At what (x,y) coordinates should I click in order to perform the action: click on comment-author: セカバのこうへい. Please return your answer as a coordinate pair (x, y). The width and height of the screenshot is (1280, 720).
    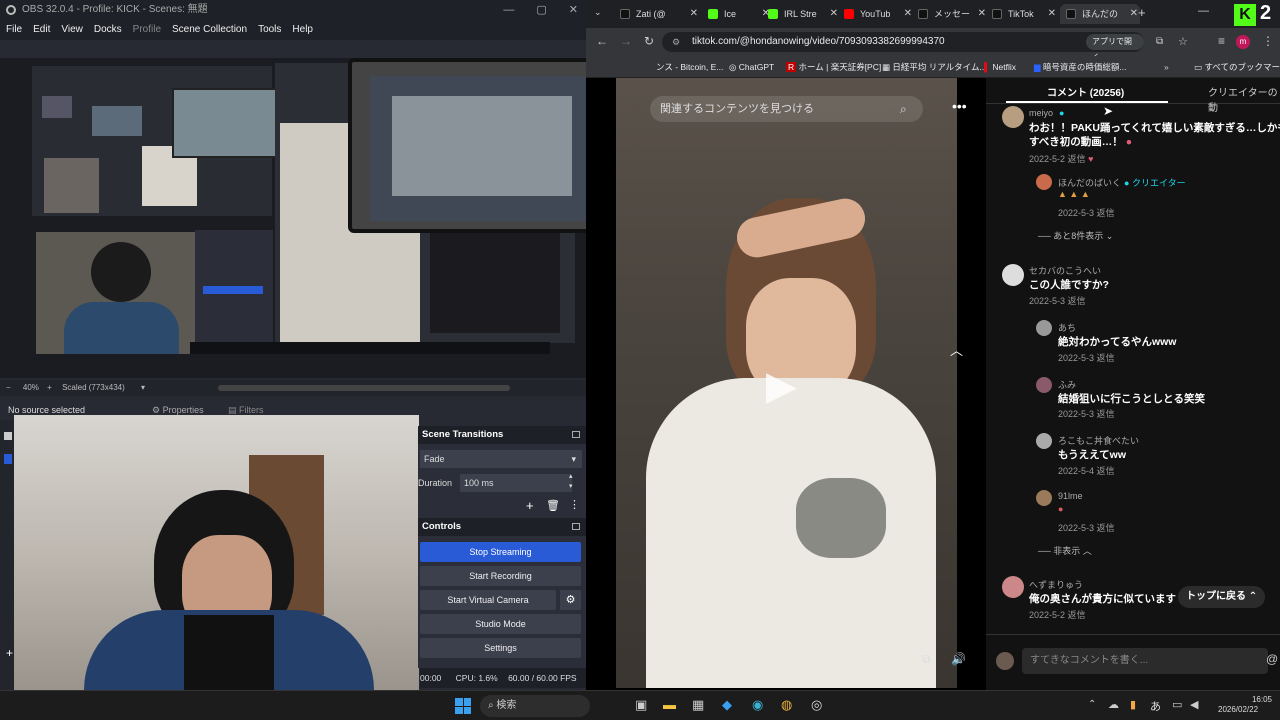
    Looking at the image, I should click on (1065, 270).